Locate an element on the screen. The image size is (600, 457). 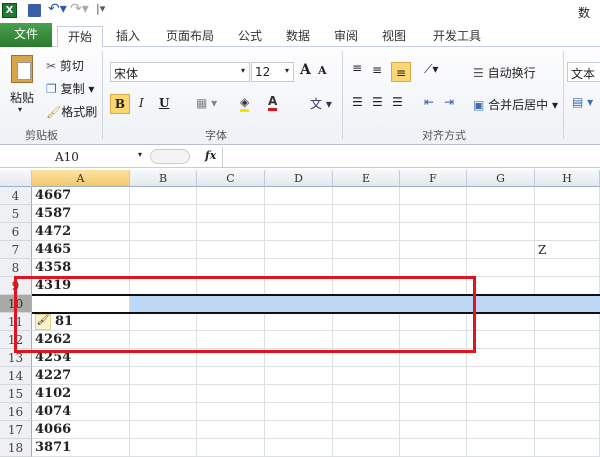
cell-A13: 4254 is located at coordinates (51, 358).